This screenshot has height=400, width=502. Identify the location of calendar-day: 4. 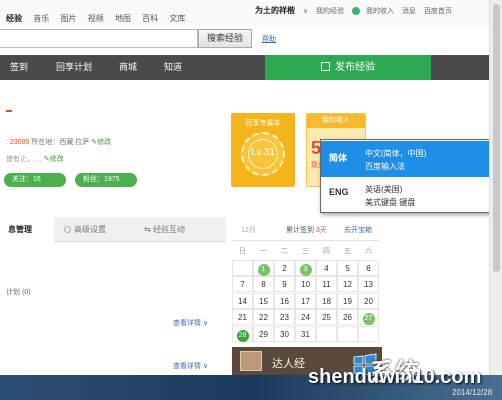
(326, 267).